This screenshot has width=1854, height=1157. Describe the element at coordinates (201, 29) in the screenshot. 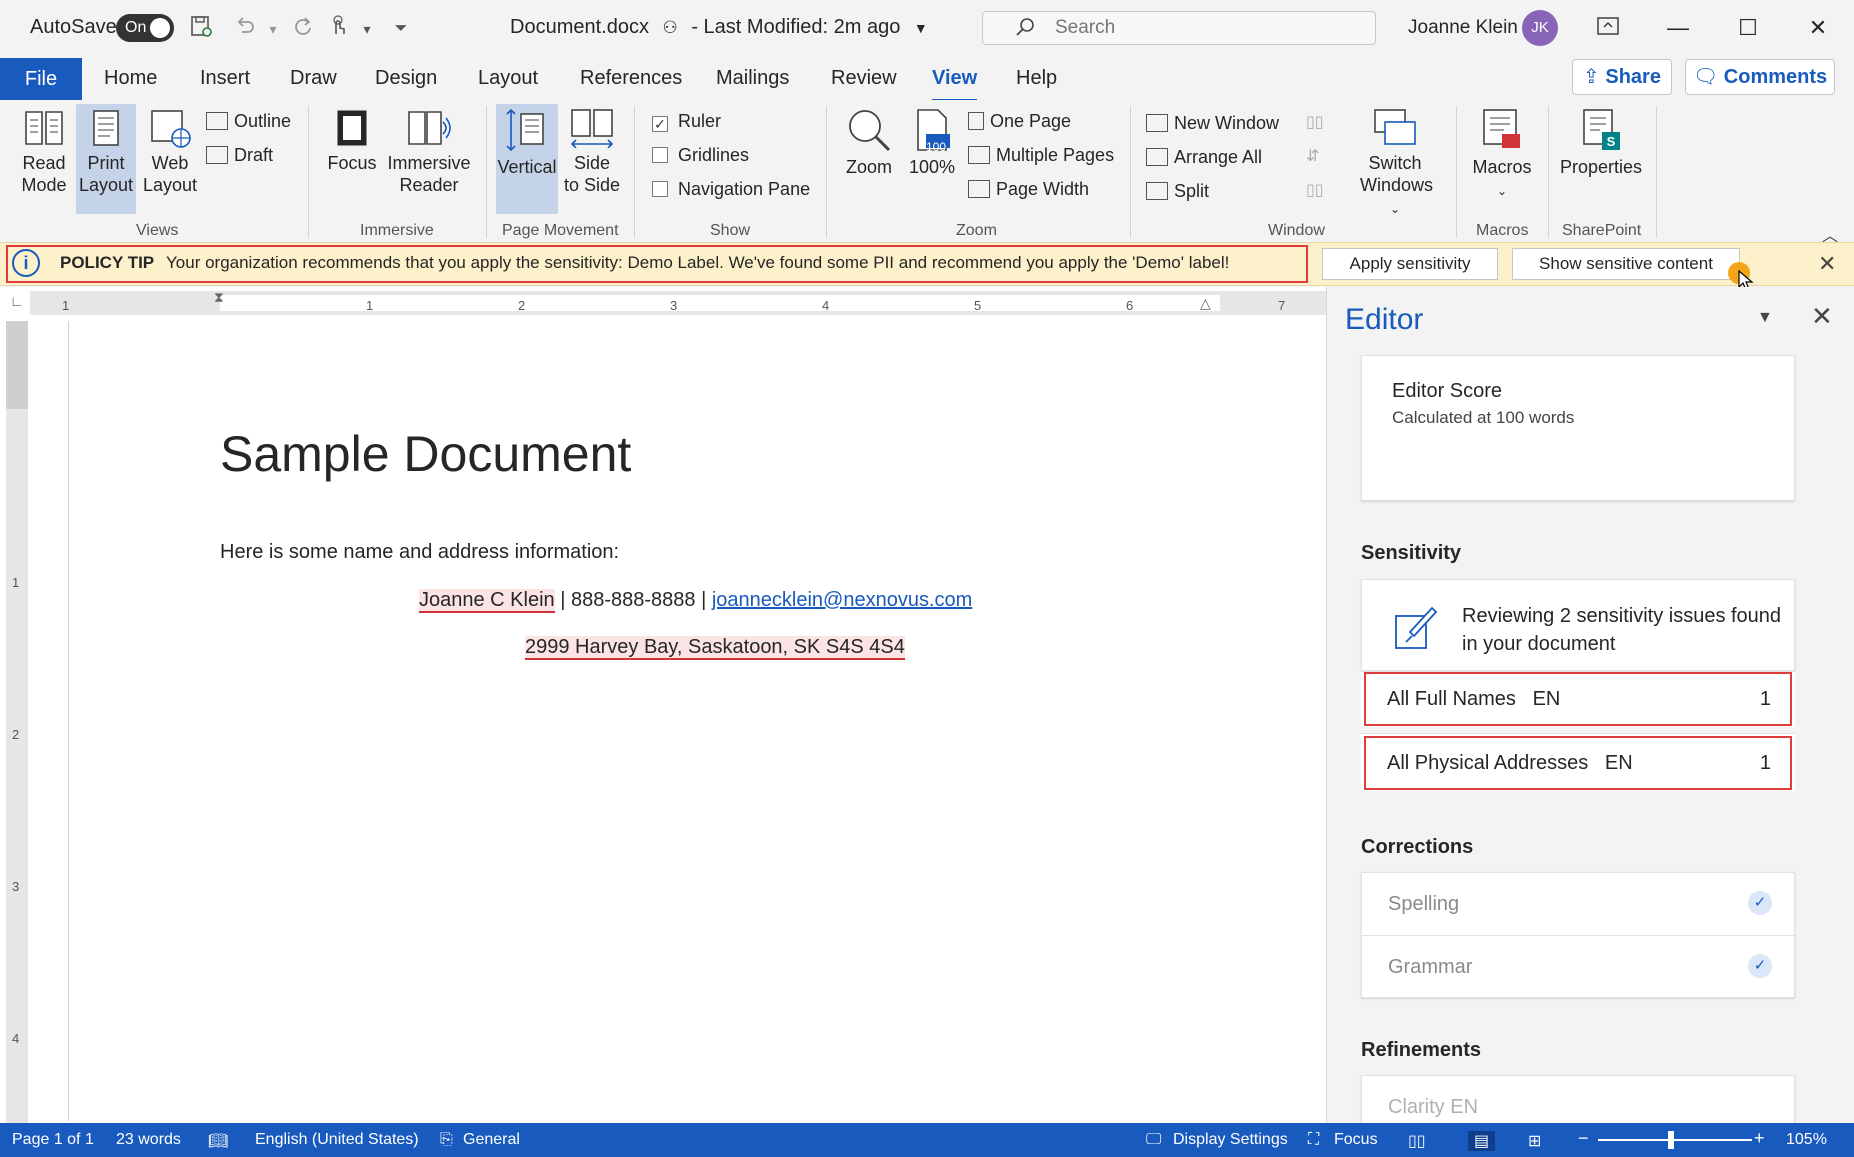

I see `save-icon` at that location.